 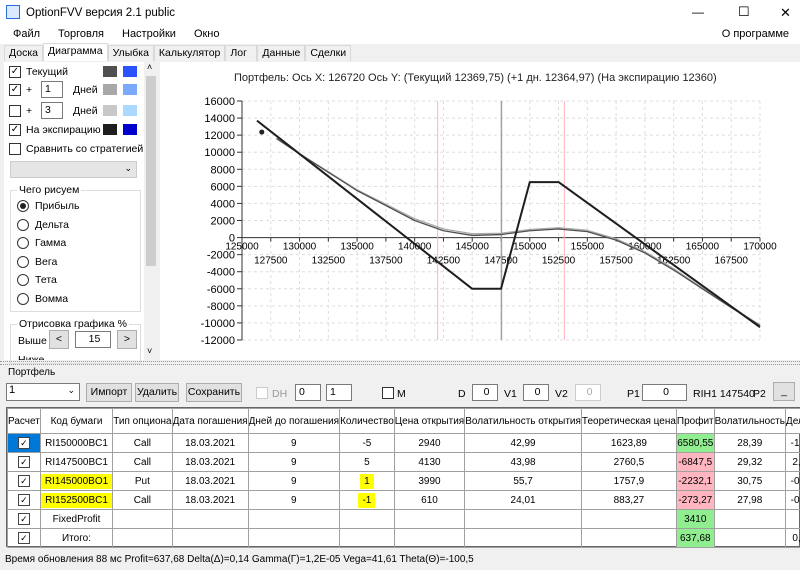 What do you see at coordinates (15, 111) in the screenshot?
I see `plus3-checkbox` at bounding box center [15, 111].